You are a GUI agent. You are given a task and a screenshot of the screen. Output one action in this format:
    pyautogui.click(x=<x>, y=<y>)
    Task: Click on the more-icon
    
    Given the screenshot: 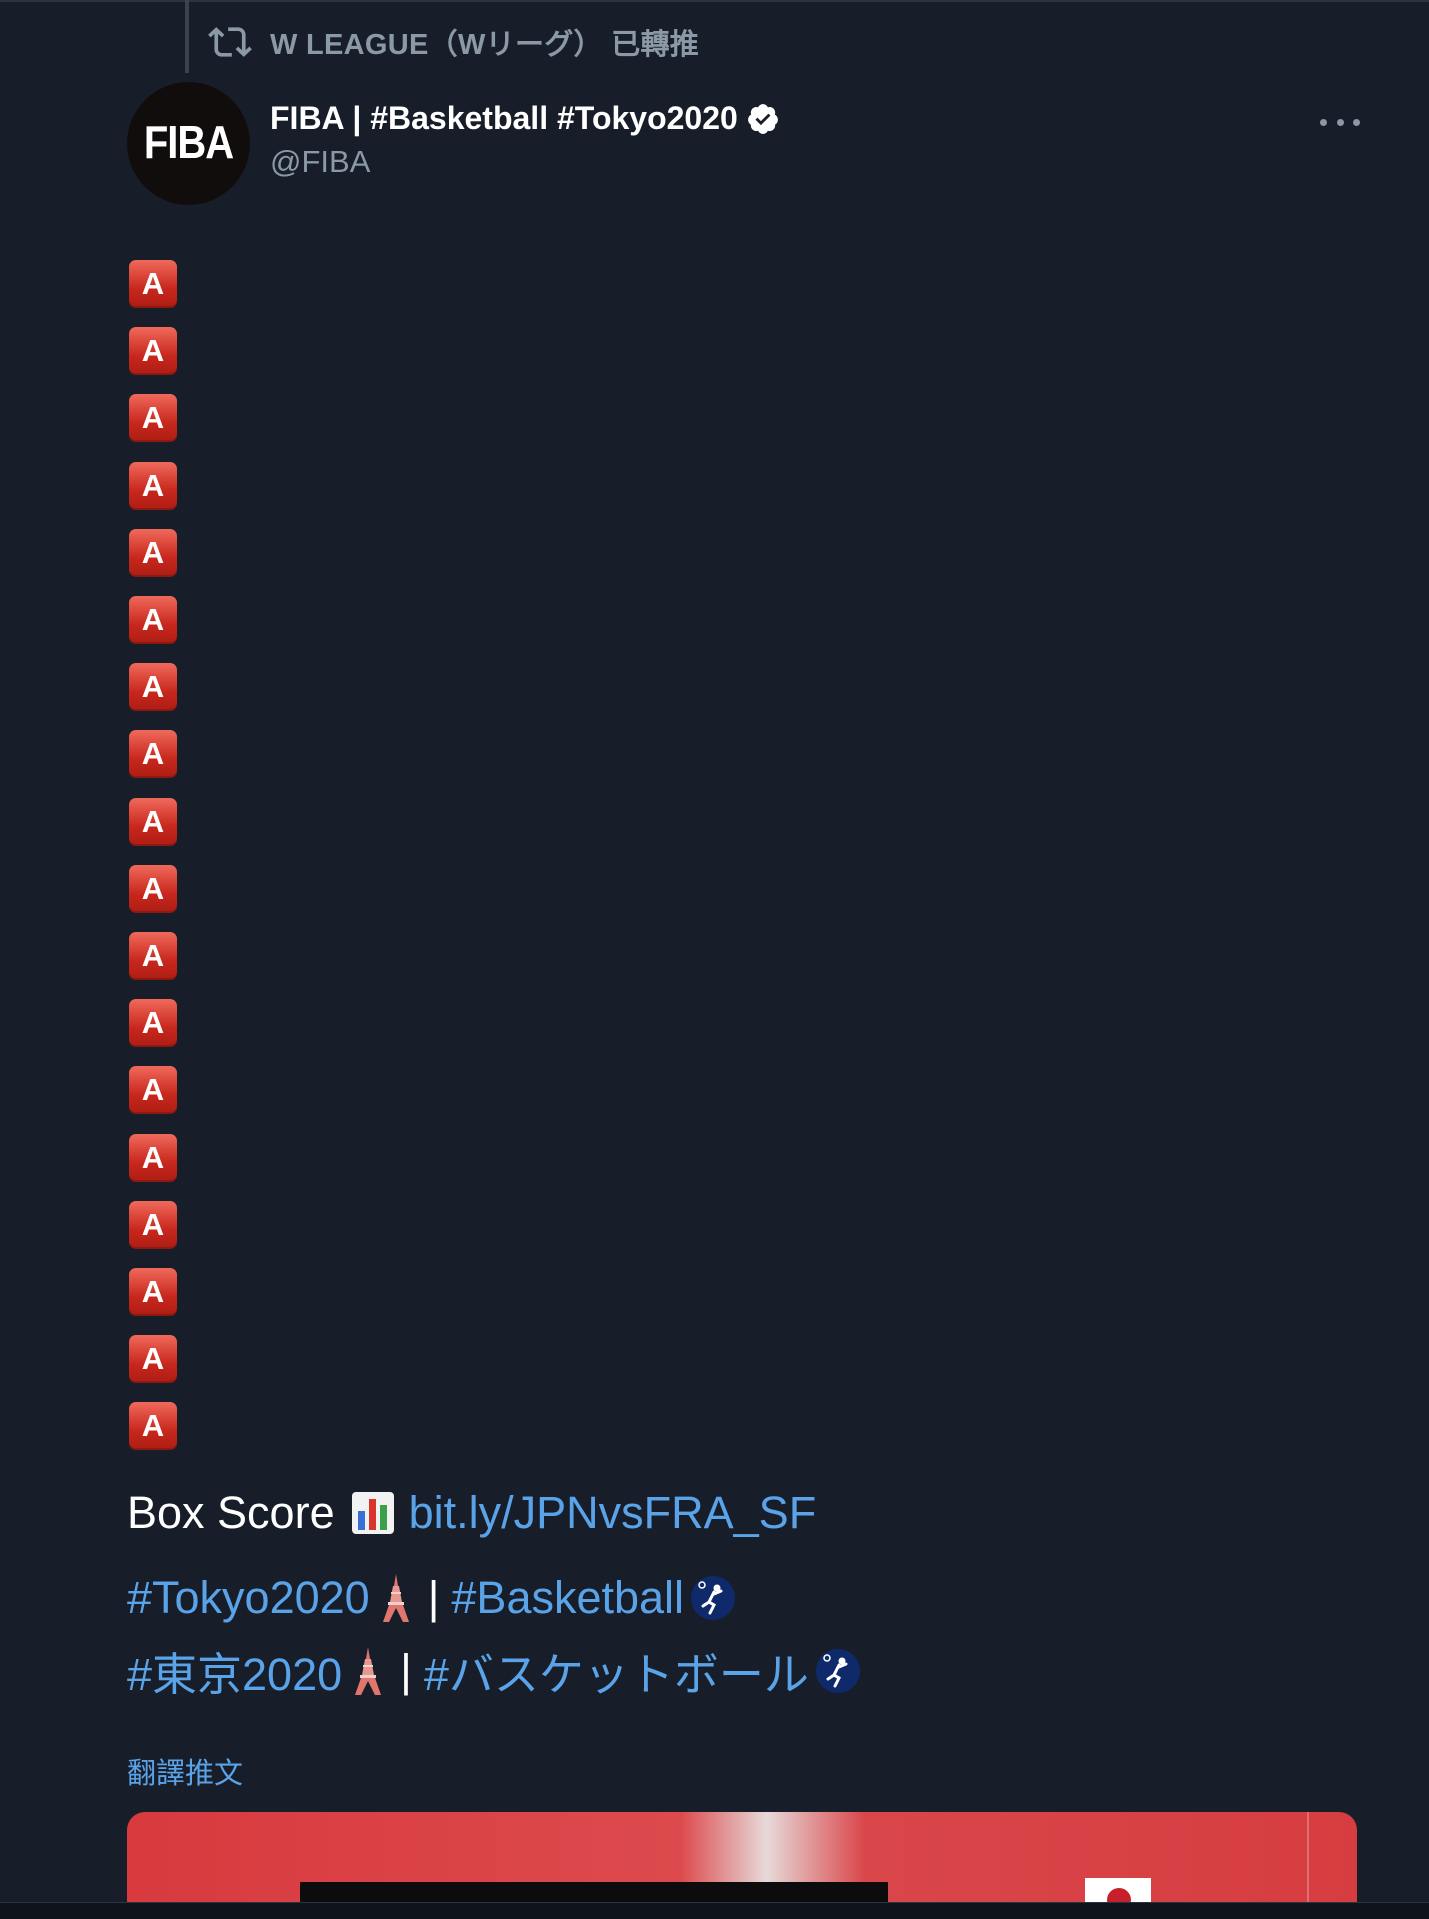 What is the action you would take?
    pyautogui.click(x=1323, y=122)
    